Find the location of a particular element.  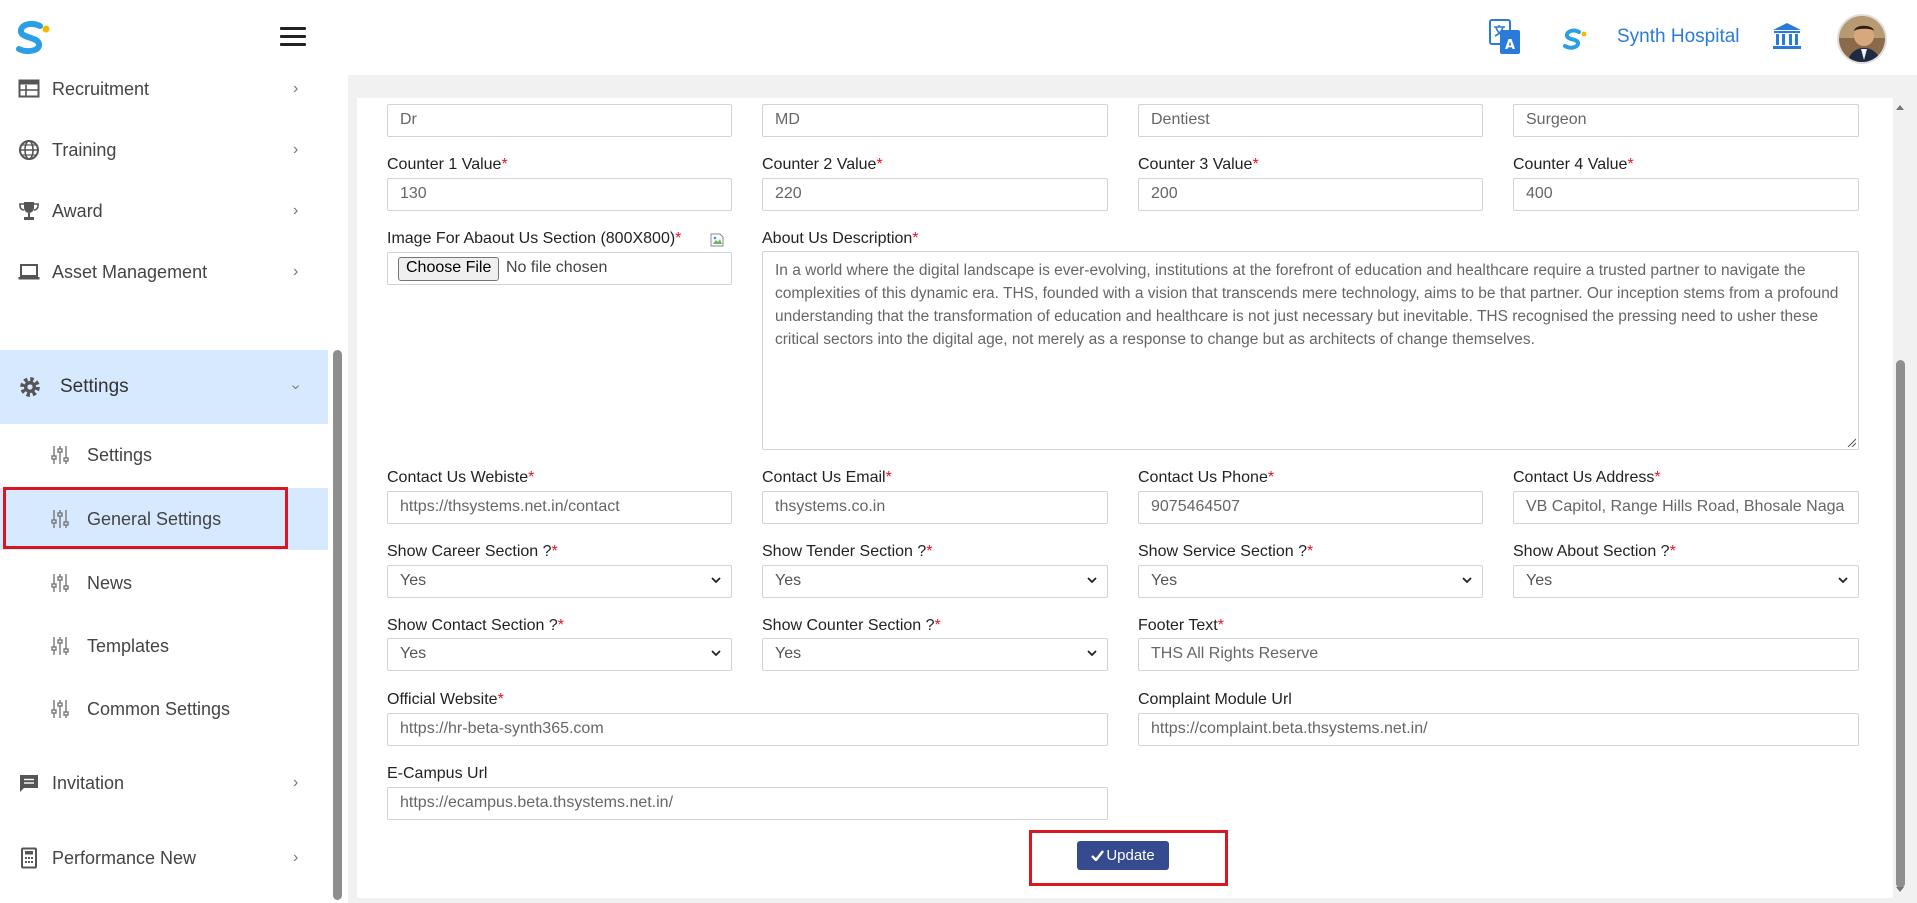

scroll-up-icon is located at coordinates (1900, 108).